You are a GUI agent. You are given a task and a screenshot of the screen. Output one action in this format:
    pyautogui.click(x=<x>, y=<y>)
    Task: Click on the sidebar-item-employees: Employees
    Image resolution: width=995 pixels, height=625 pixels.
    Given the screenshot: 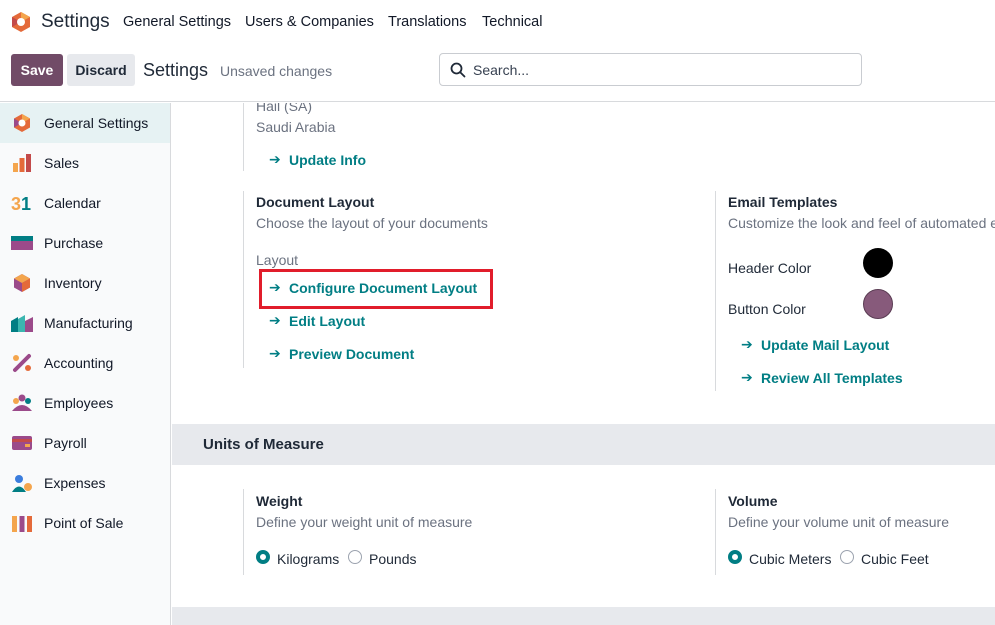 What is the action you would take?
    pyautogui.click(x=85, y=403)
    